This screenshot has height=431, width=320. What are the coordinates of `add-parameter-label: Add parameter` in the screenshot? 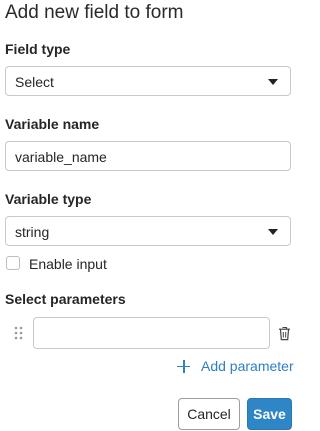 It's located at (247, 366).